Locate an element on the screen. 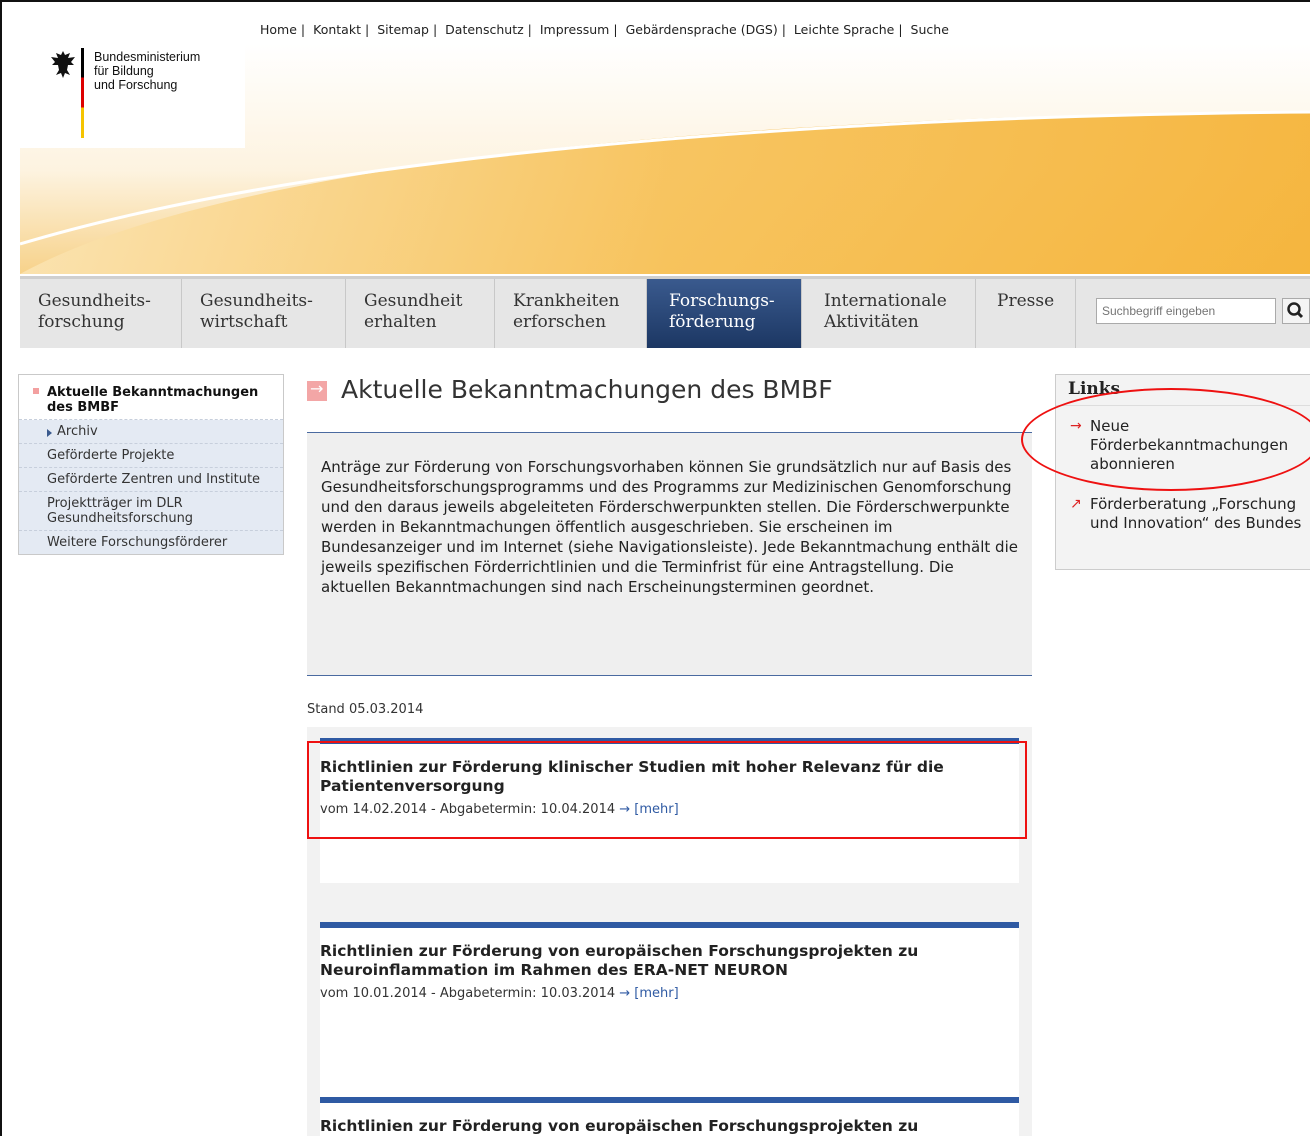 This screenshot has height=1136, width=1310. nav-krankheiten-erforschen: Krankheiten erforschen is located at coordinates (571, 313).